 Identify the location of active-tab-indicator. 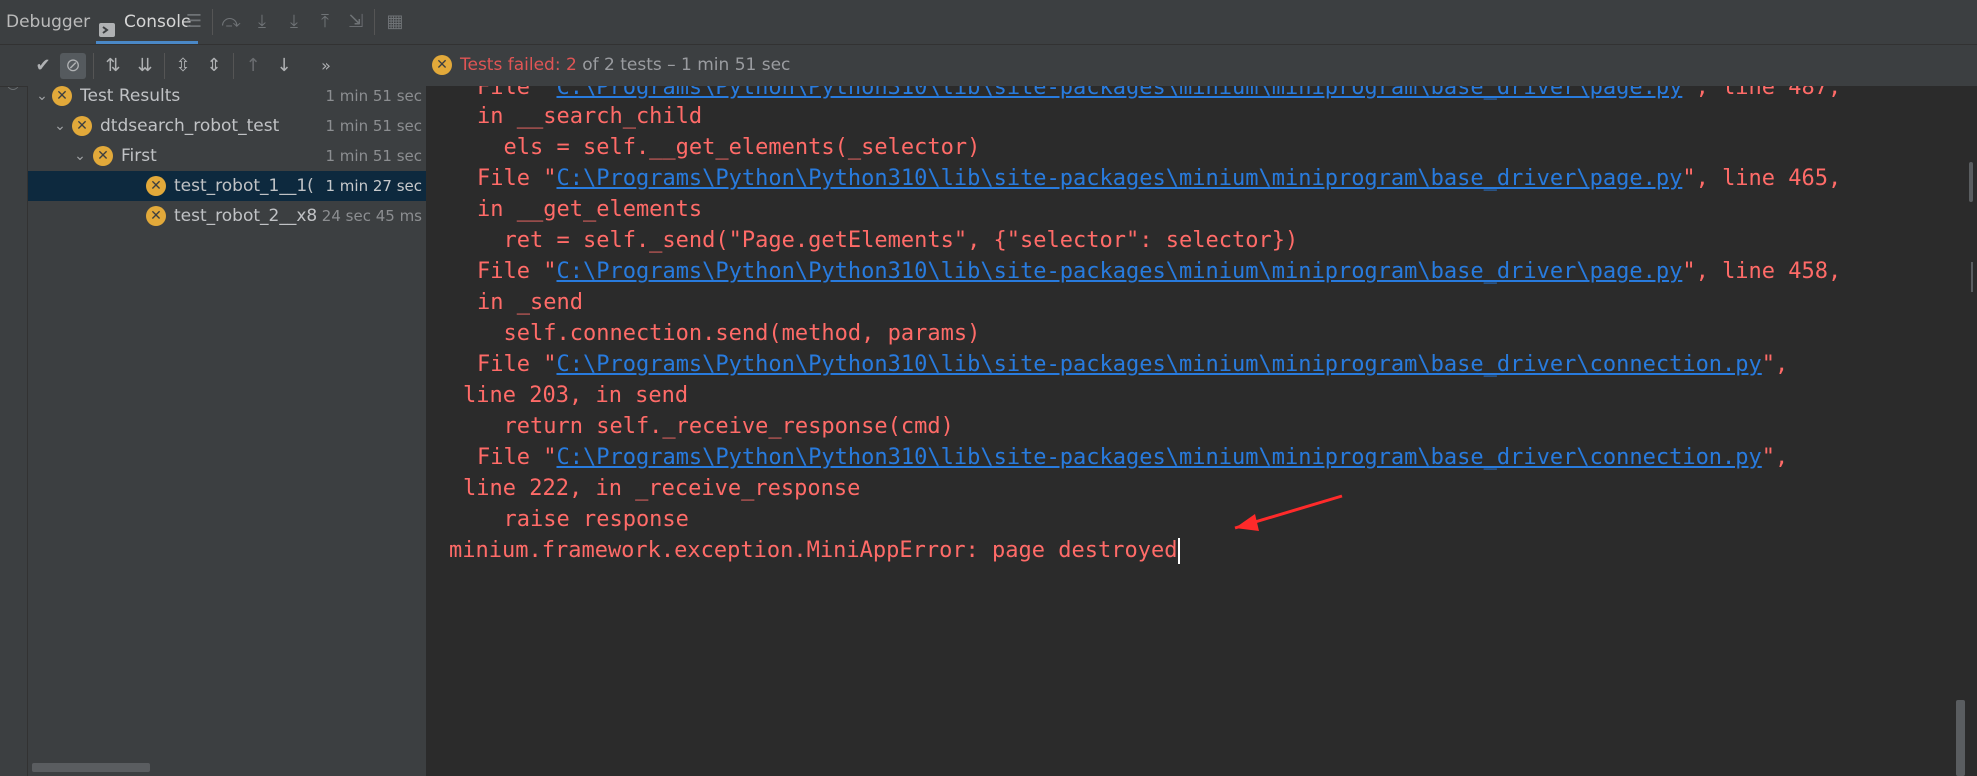
(147, 42).